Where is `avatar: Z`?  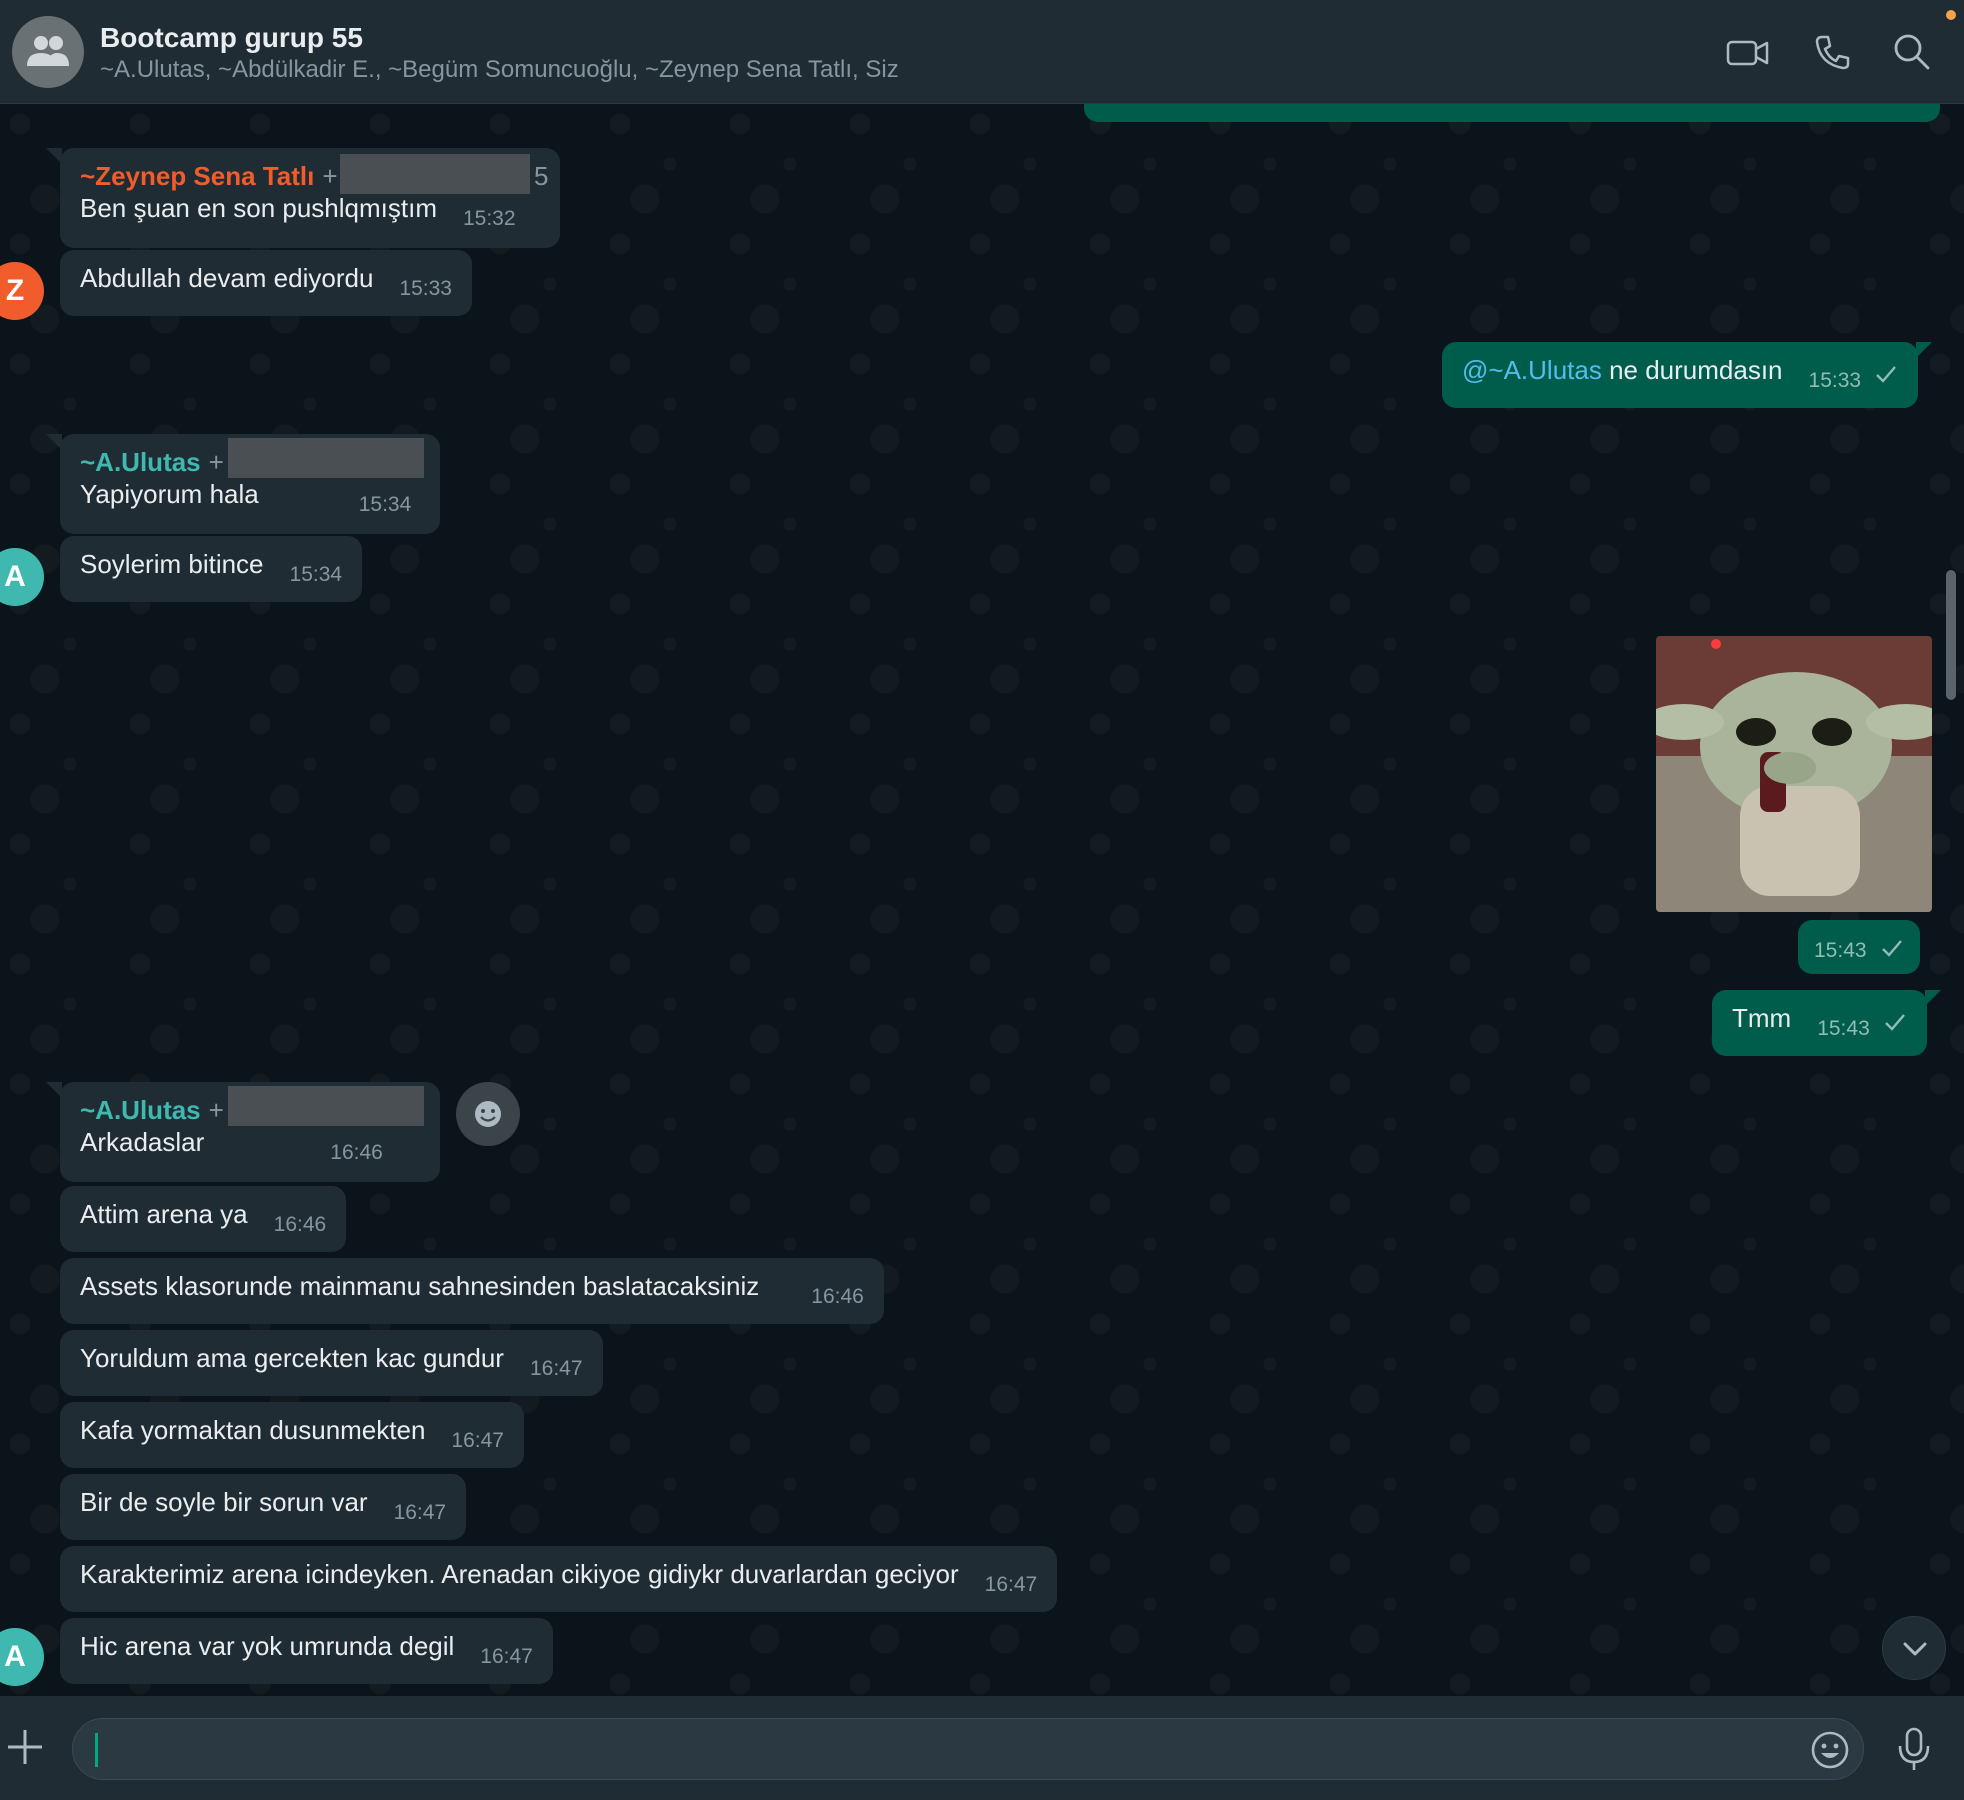
avatar: Z is located at coordinates (22, 291).